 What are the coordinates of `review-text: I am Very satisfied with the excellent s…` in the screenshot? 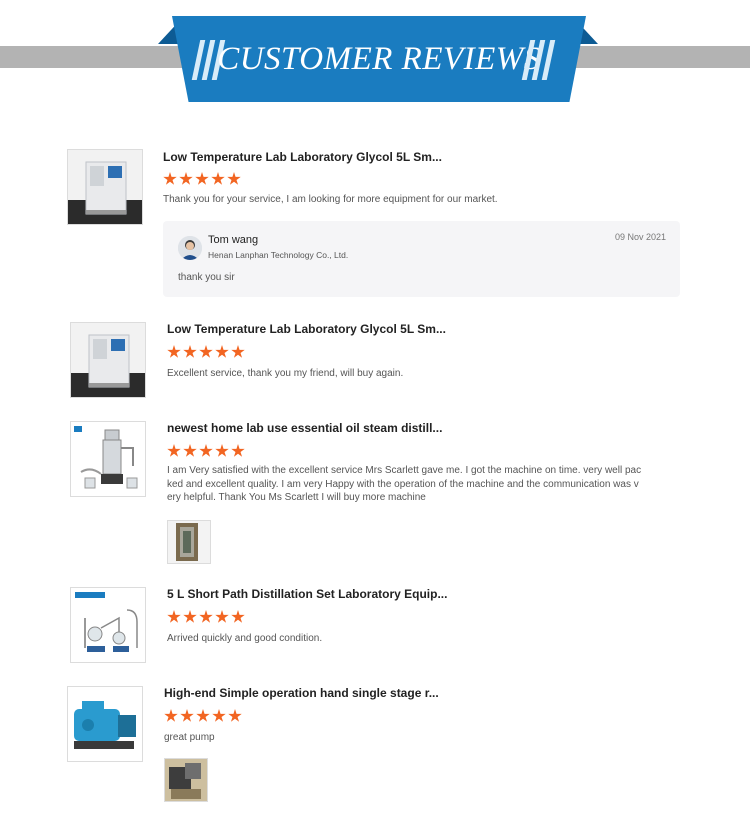 It's located at (404, 484).